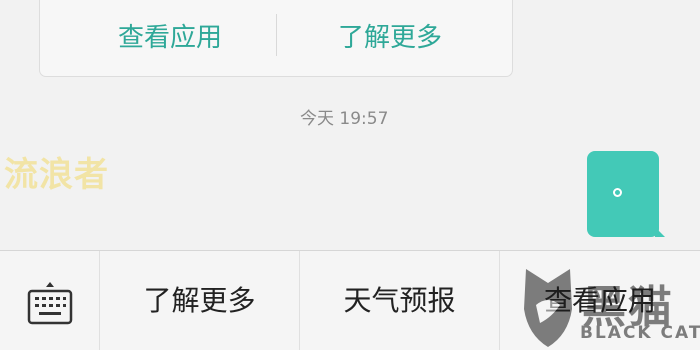 The width and height of the screenshot is (700, 350). Describe the element at coordinates (276, 35) in the screenshot. I see `card-divider` at that location.